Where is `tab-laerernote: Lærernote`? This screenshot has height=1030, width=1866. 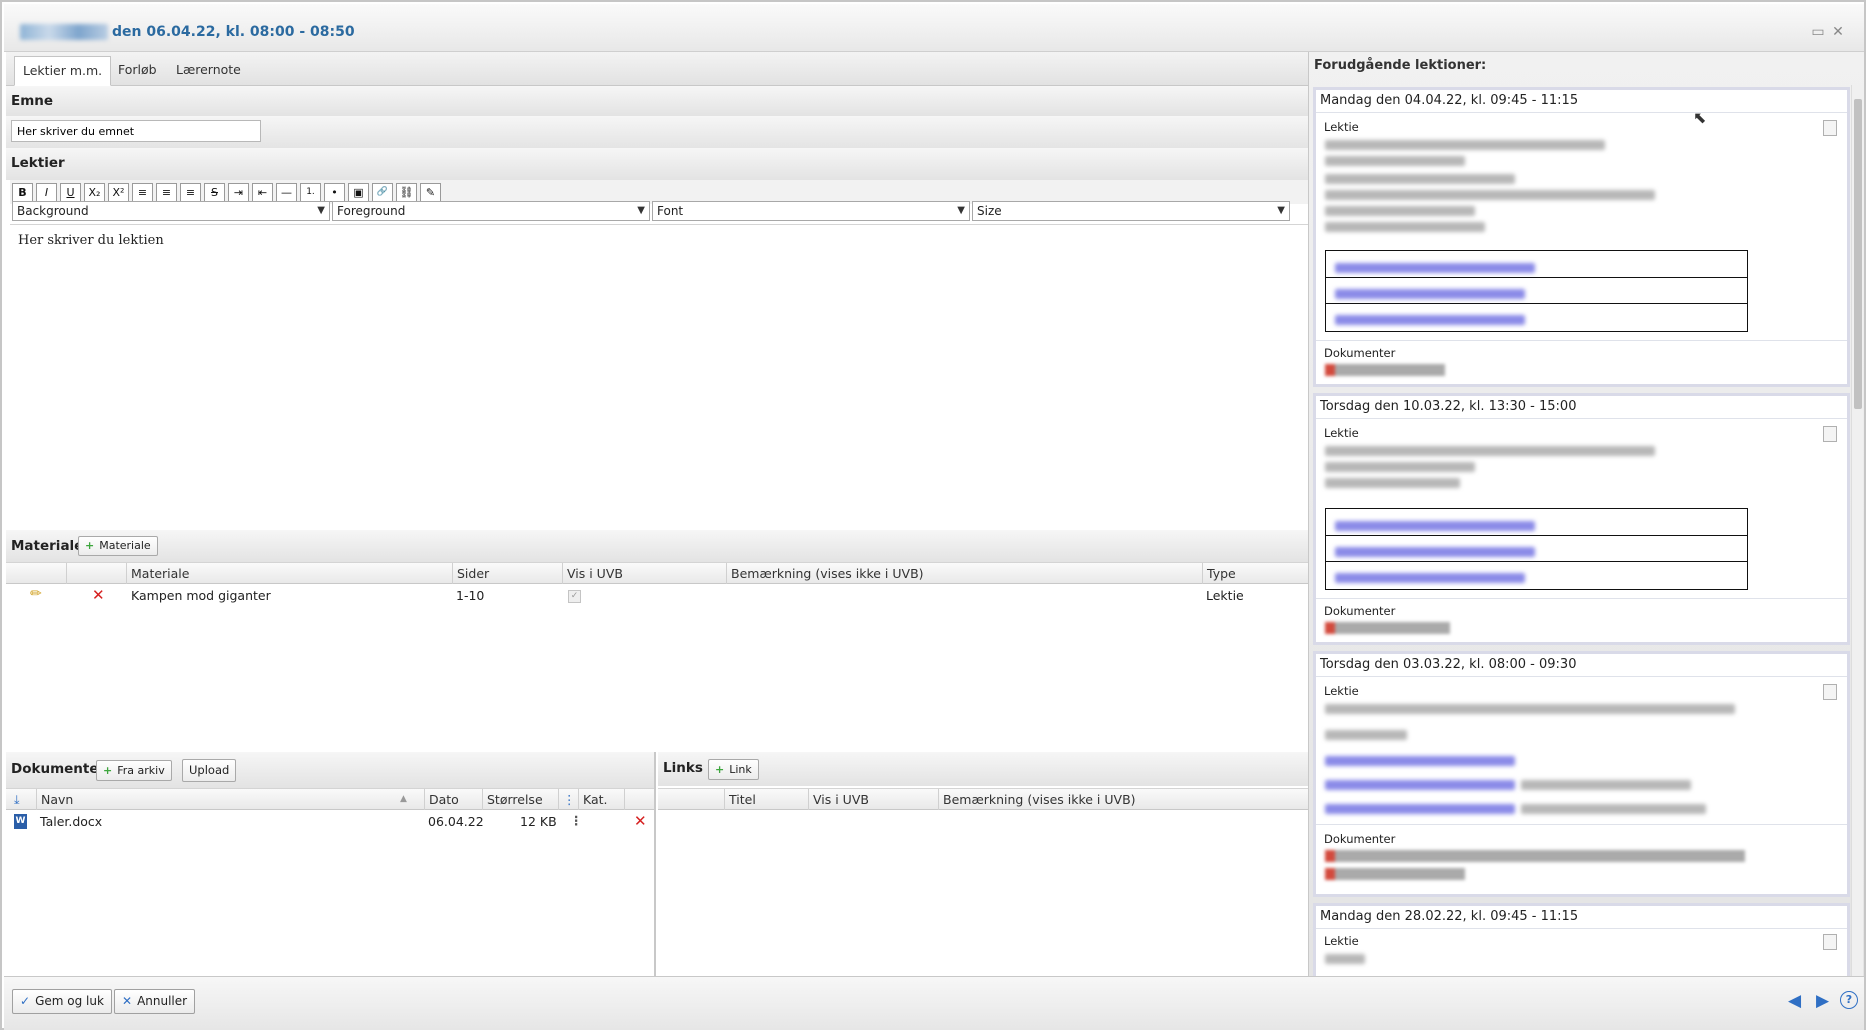 tab-laerernote: Lærernote is located at coordinates (208, 71).